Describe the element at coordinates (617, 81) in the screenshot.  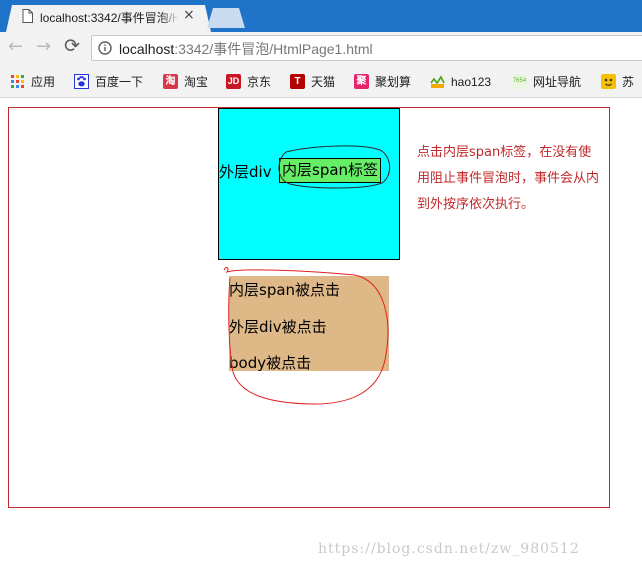
I see `bookmark-suning: 苏` at that location.